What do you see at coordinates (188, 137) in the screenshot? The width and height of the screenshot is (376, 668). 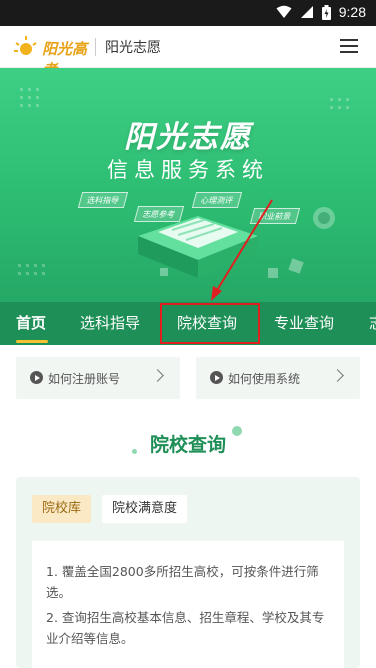 I see `banner-title: 阳光志愿` at bounding box center [188, 137].